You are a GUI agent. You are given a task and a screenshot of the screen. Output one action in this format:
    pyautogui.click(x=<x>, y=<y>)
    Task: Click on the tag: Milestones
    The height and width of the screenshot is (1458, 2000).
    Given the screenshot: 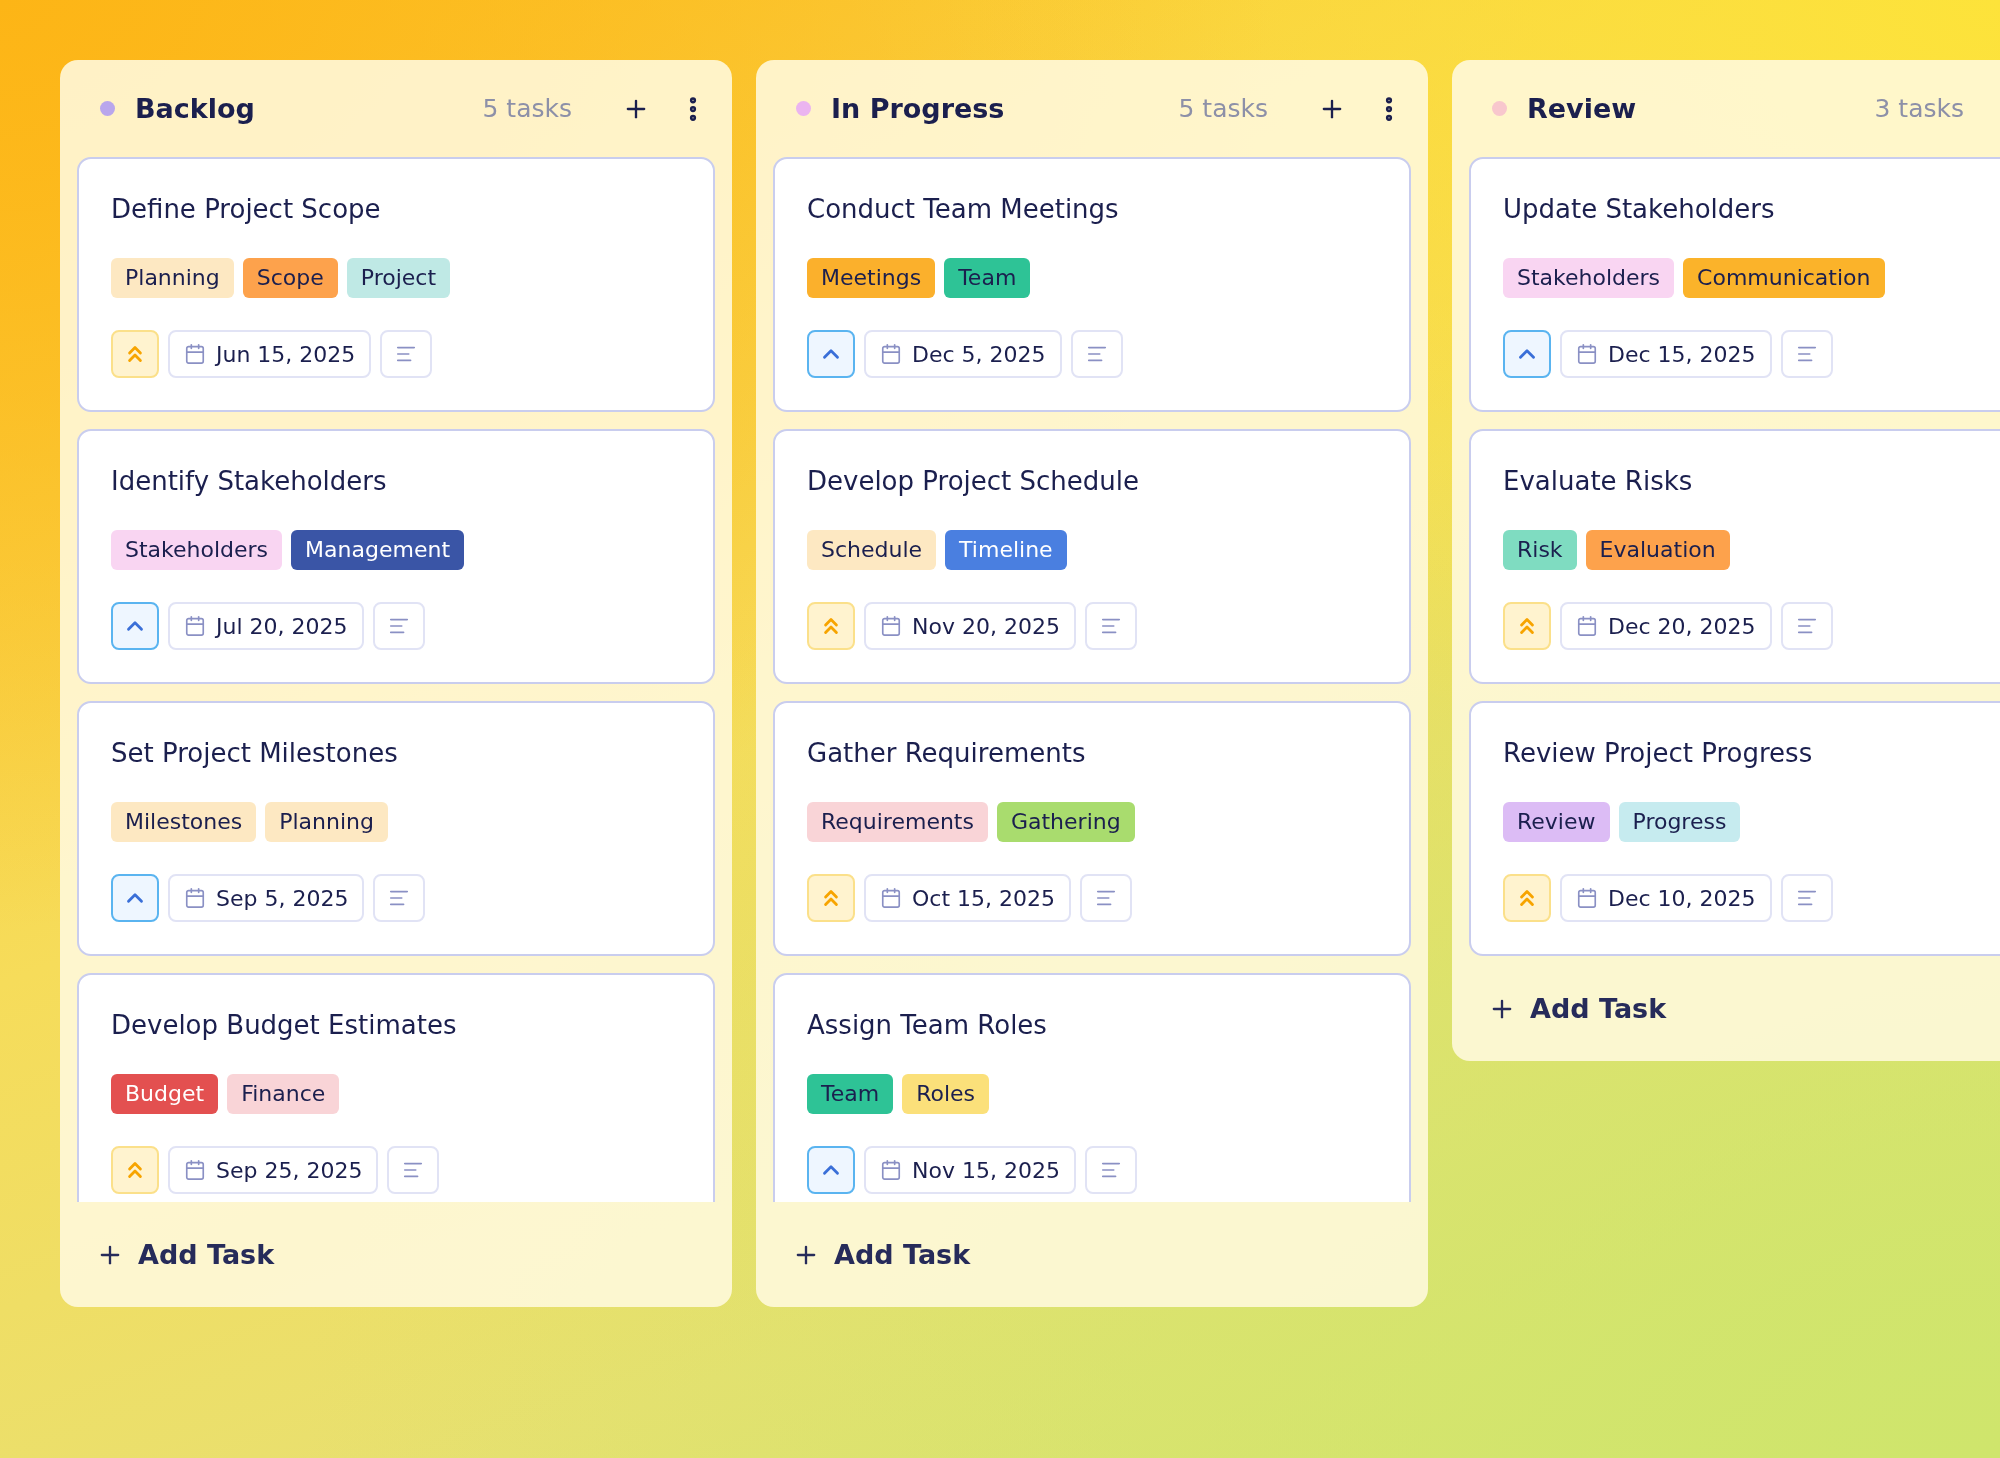 What is the action you would take?
    pyautogui.click(x=184, y=822)
    